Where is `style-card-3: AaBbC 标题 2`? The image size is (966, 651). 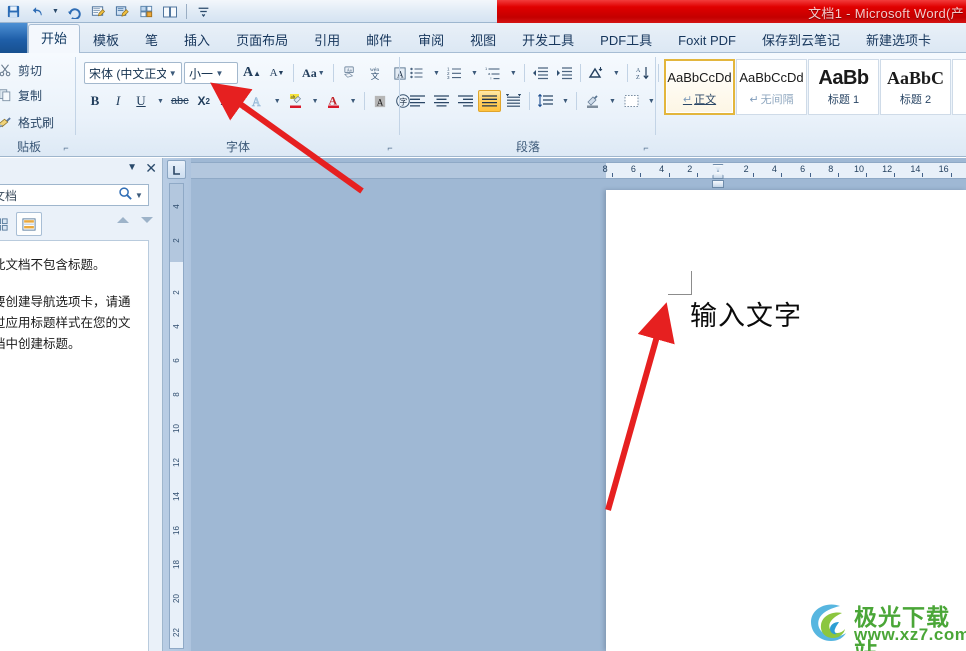 style-card-3: AaBbC 标题 2 is located at coordinates (915, 87).